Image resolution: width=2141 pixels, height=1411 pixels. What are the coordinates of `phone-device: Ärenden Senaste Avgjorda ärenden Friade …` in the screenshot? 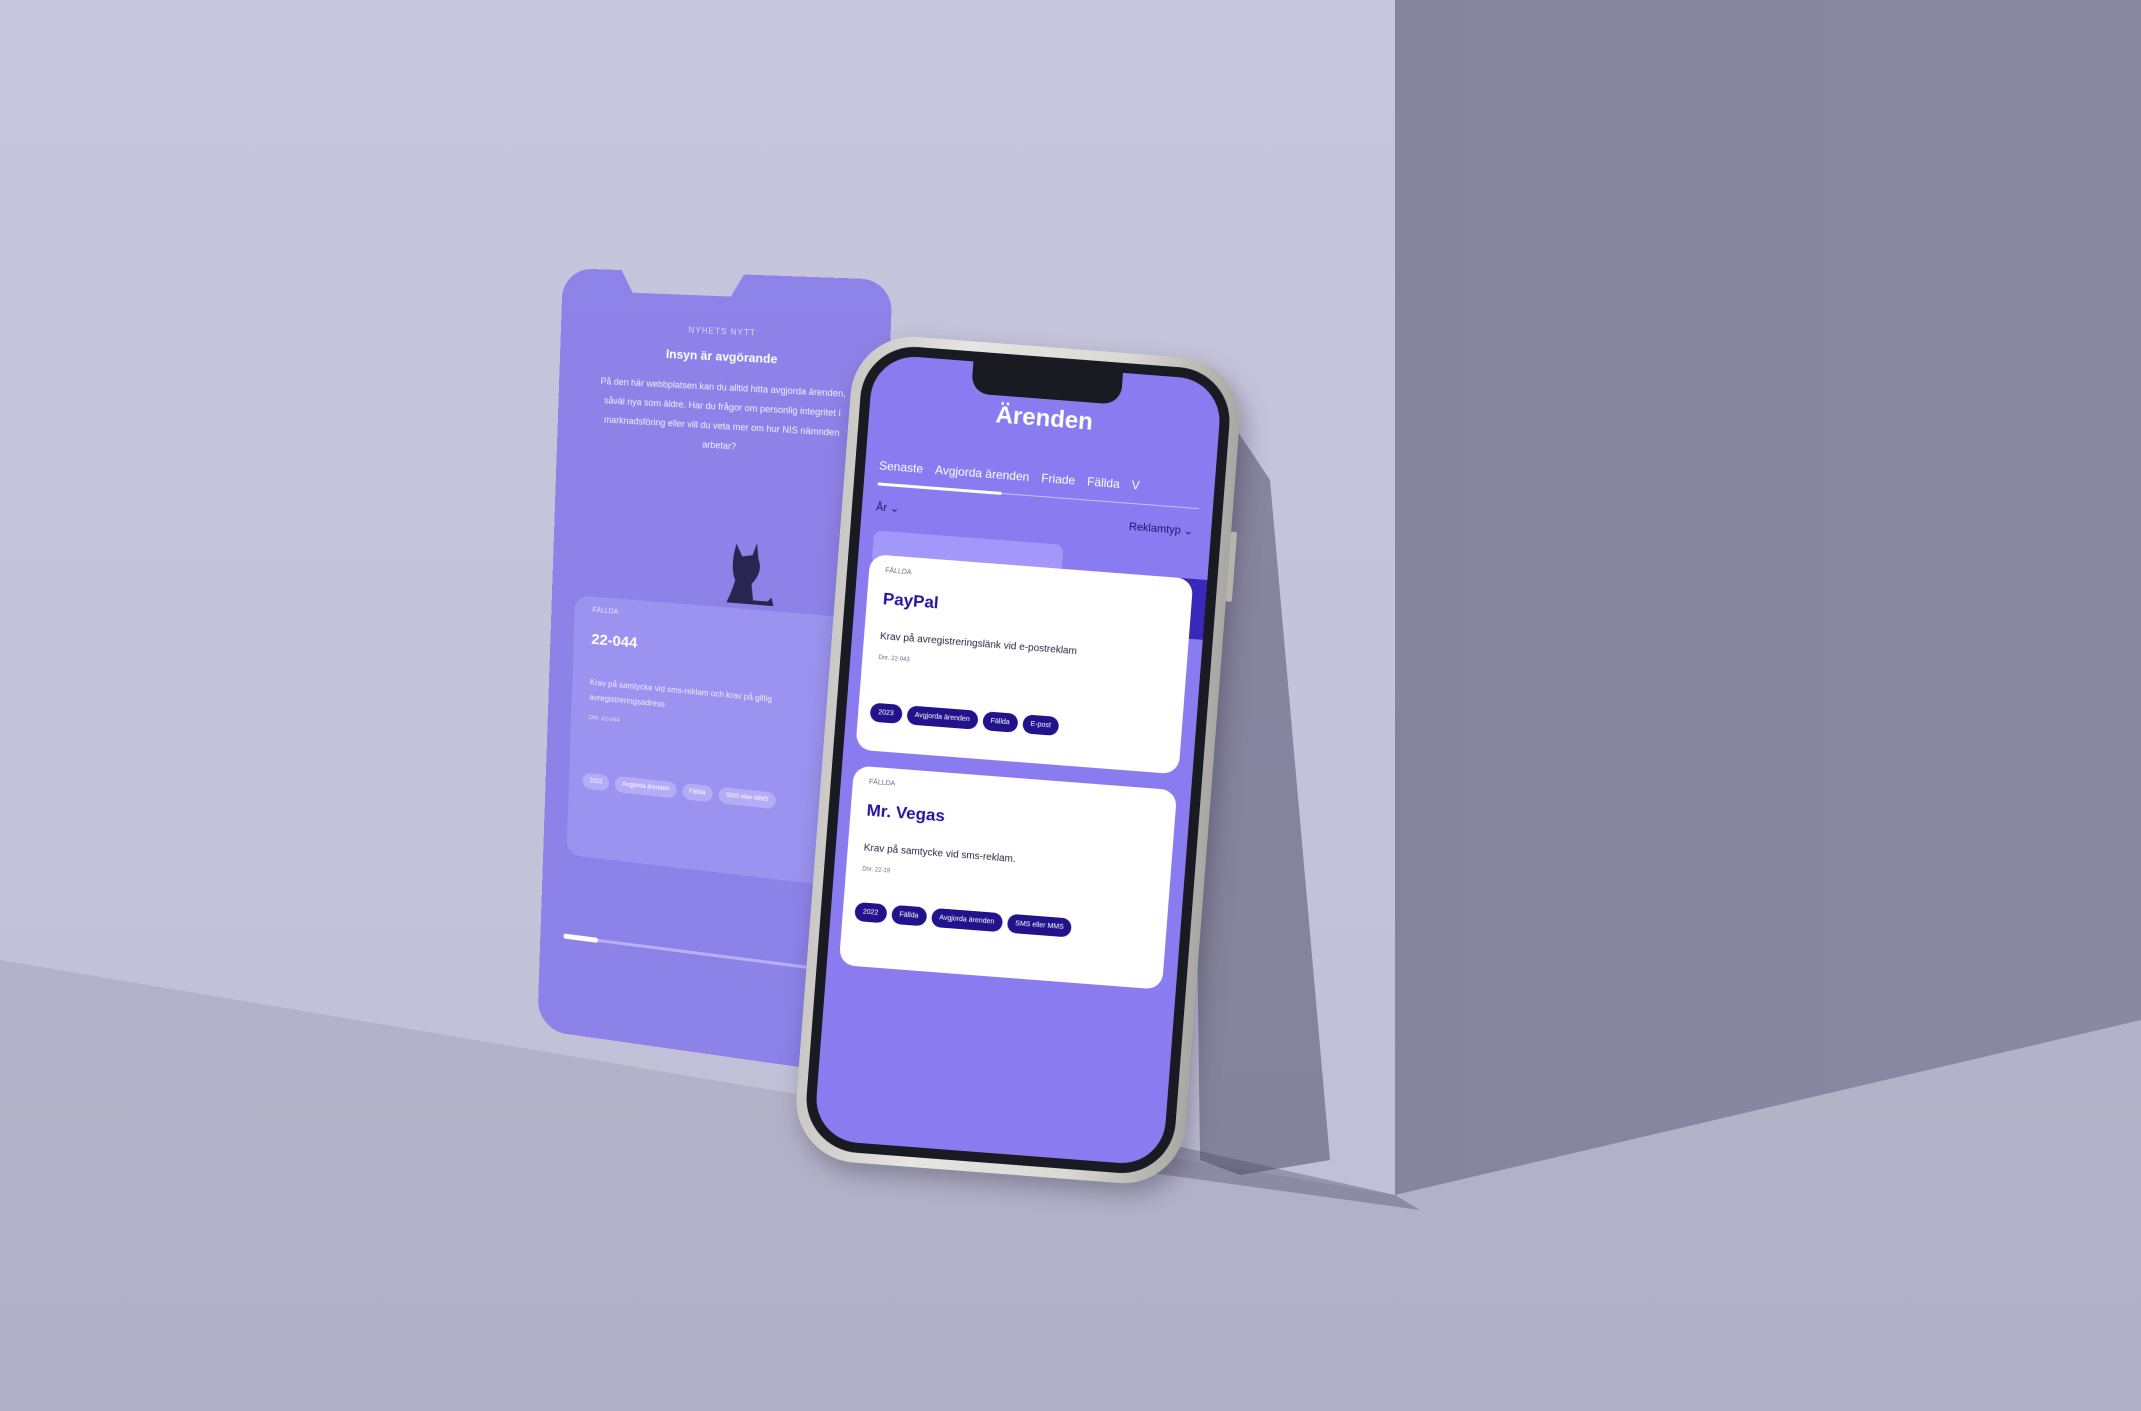 It's located at (1018, 759).